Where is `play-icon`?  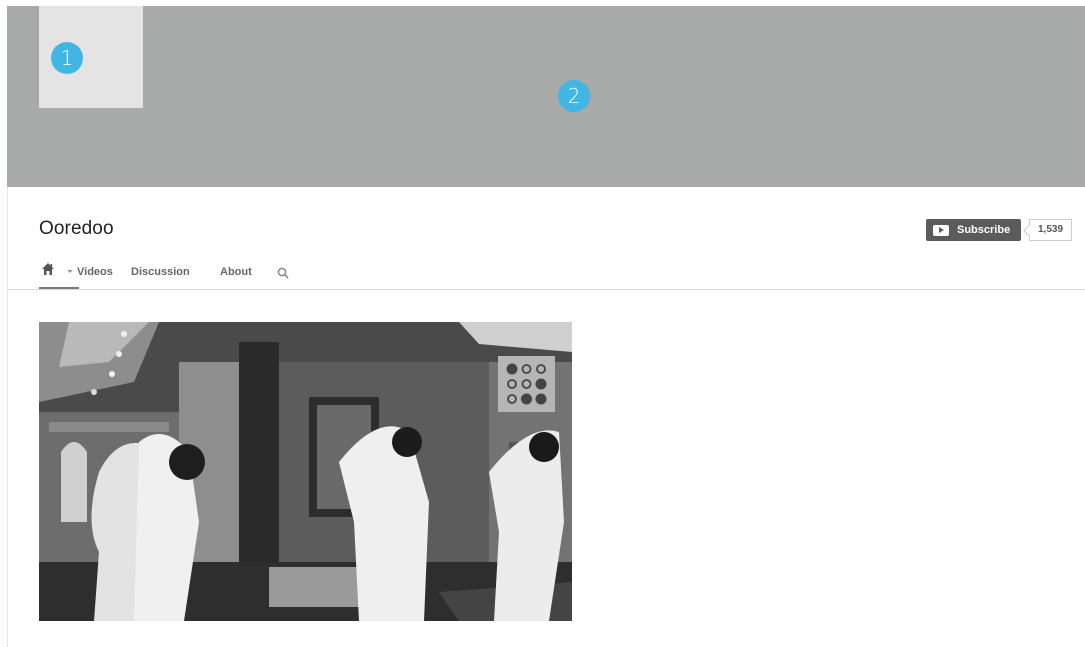
play-icon is located at coordinates (941, 230).